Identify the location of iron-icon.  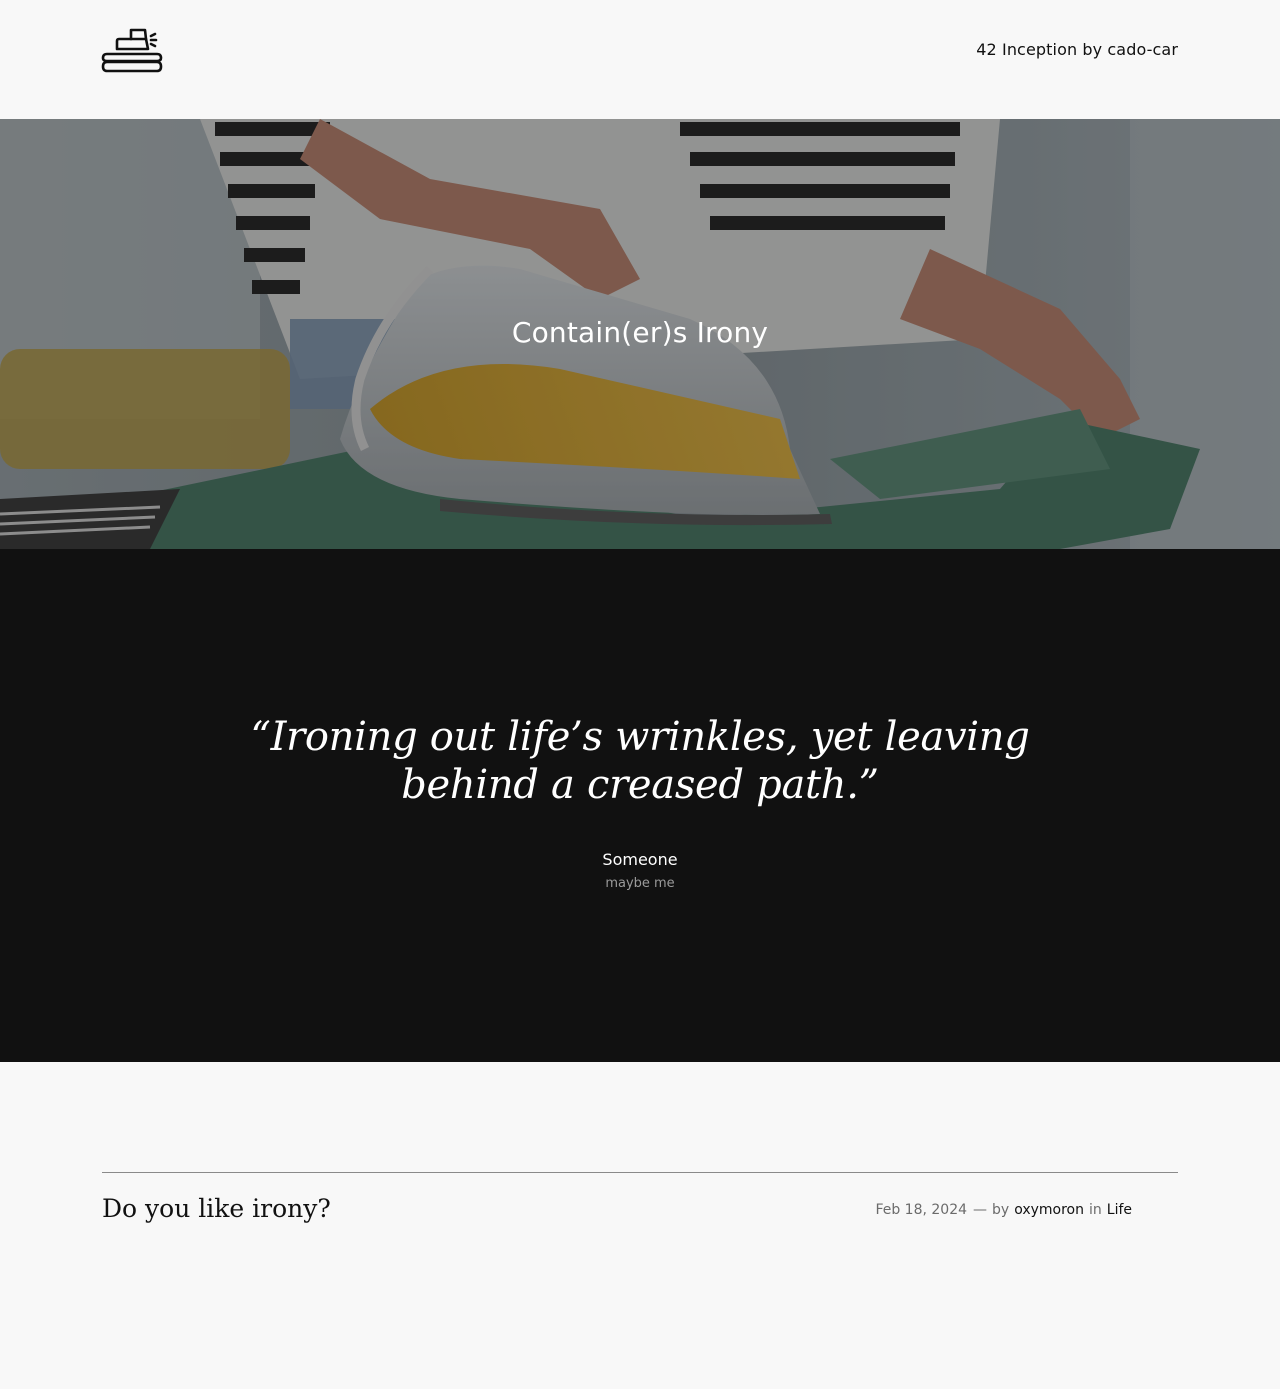
(132, 50).